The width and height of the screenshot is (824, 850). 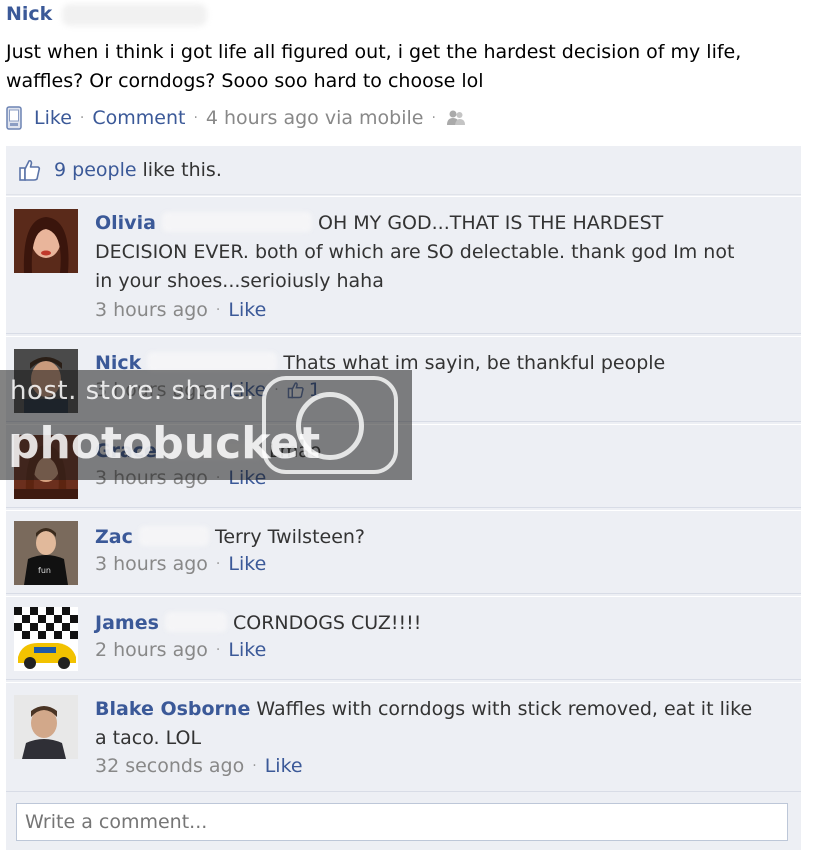 I want to click on commenter-name-link: Zac, so click(x=114, y=537).